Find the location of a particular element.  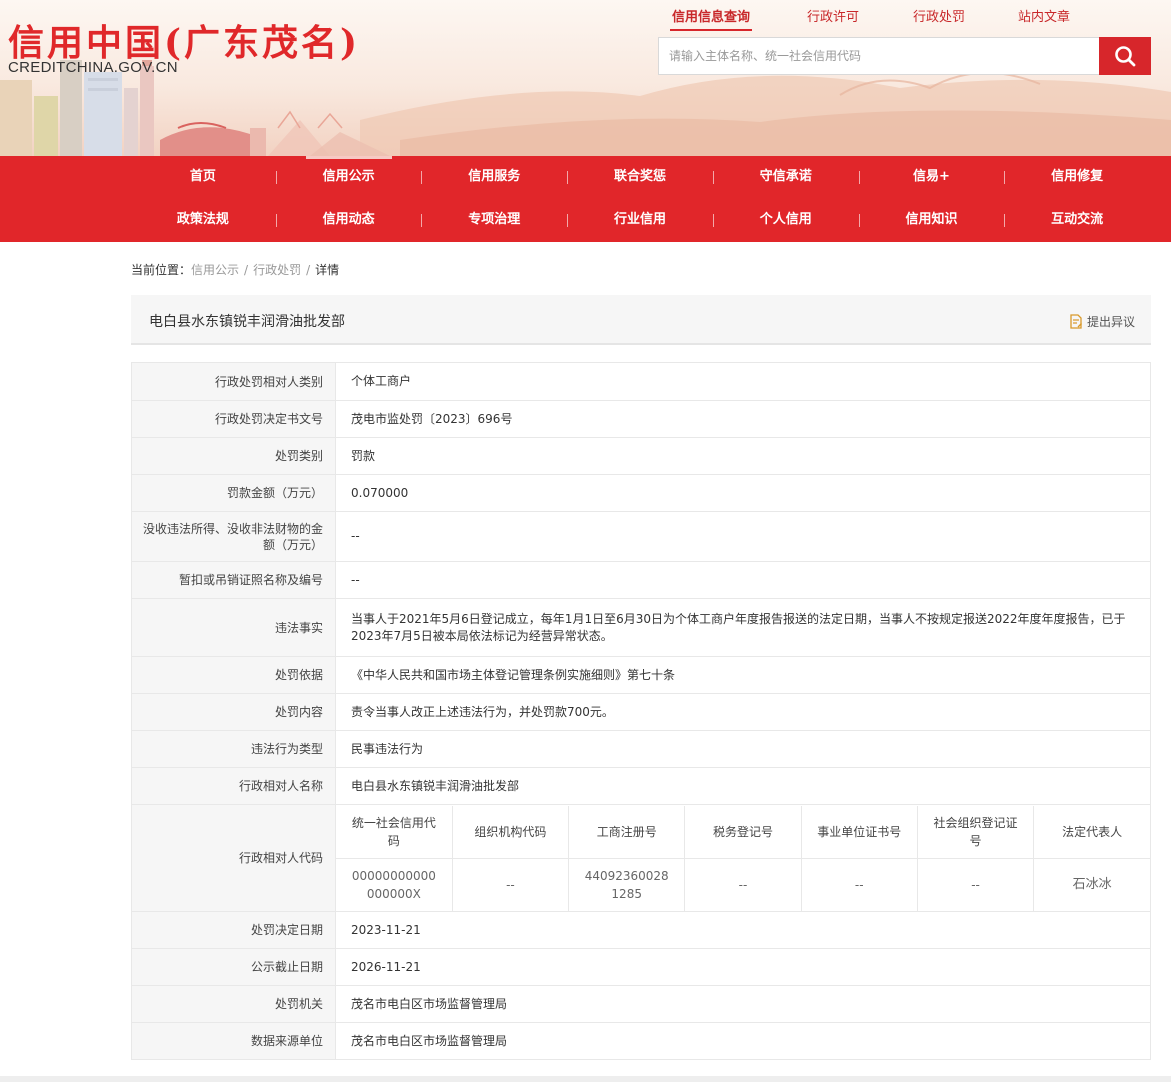

breadcrumb: 当前位置：信用公示 / 行政处罚 / 详情 is located at coordinates (235, 269).